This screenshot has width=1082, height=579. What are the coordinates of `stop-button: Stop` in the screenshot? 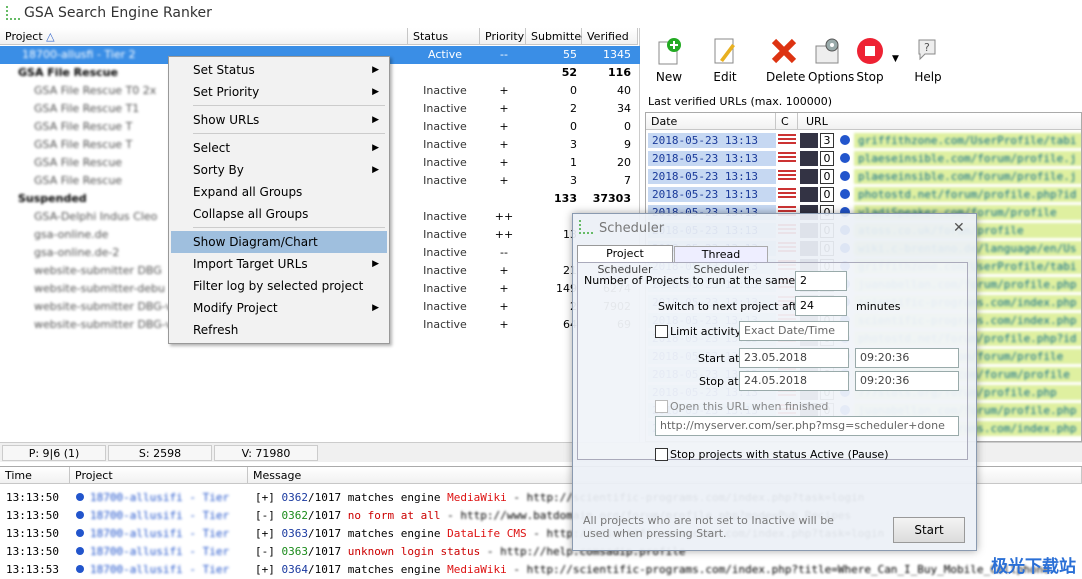 It's located at (870, 62).